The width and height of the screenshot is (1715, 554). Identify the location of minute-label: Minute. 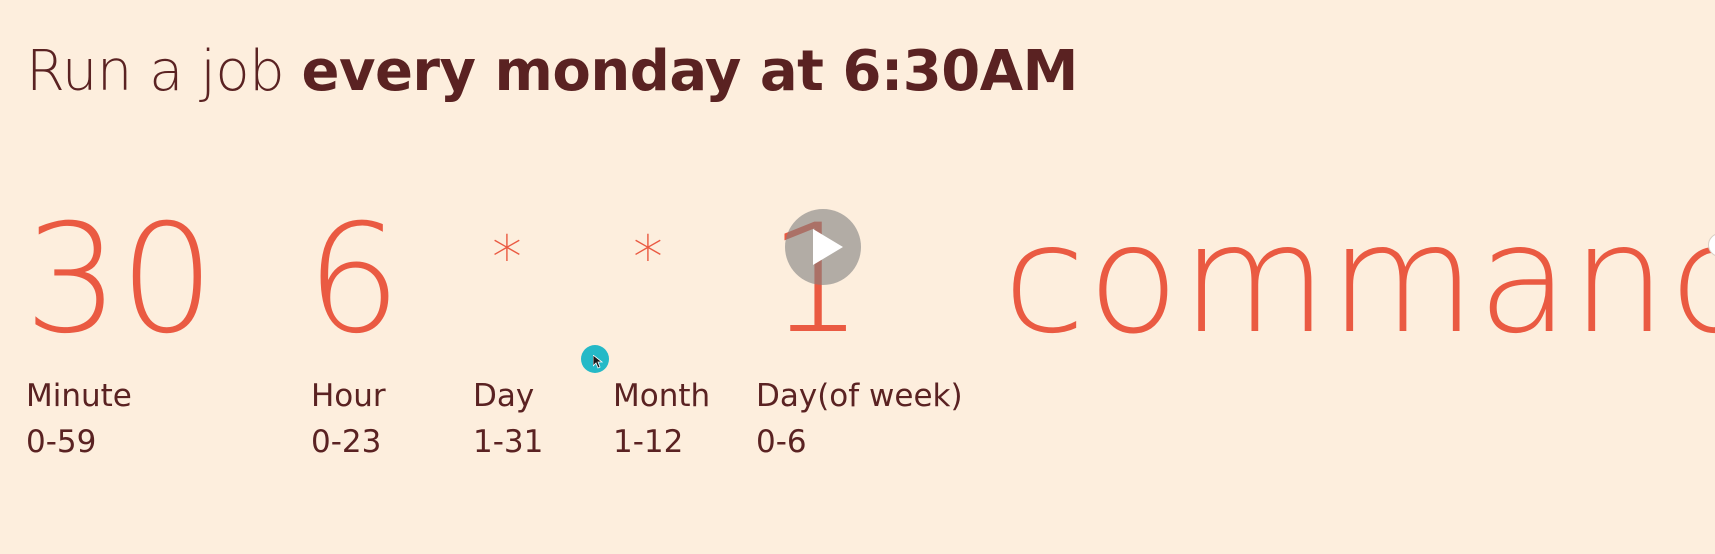
(79, 396).